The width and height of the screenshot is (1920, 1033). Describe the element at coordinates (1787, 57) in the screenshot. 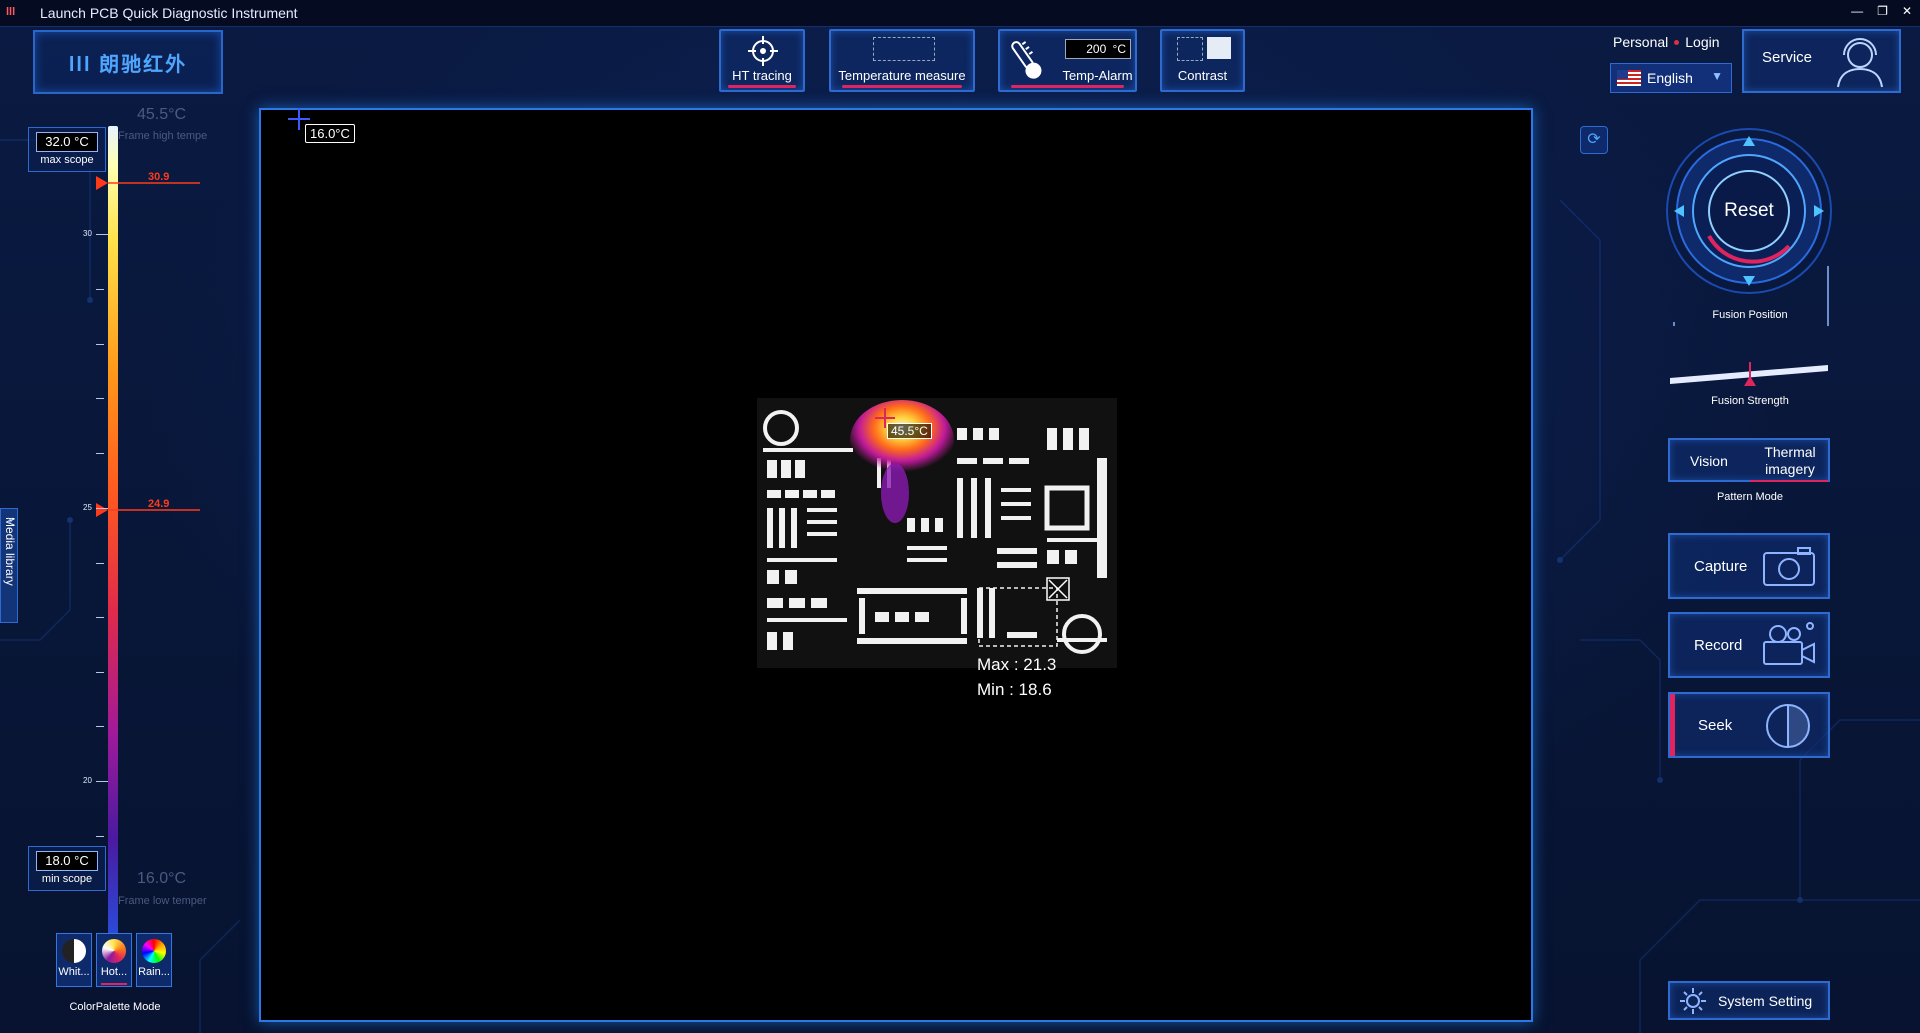

I see `service-label: Service` at that location.